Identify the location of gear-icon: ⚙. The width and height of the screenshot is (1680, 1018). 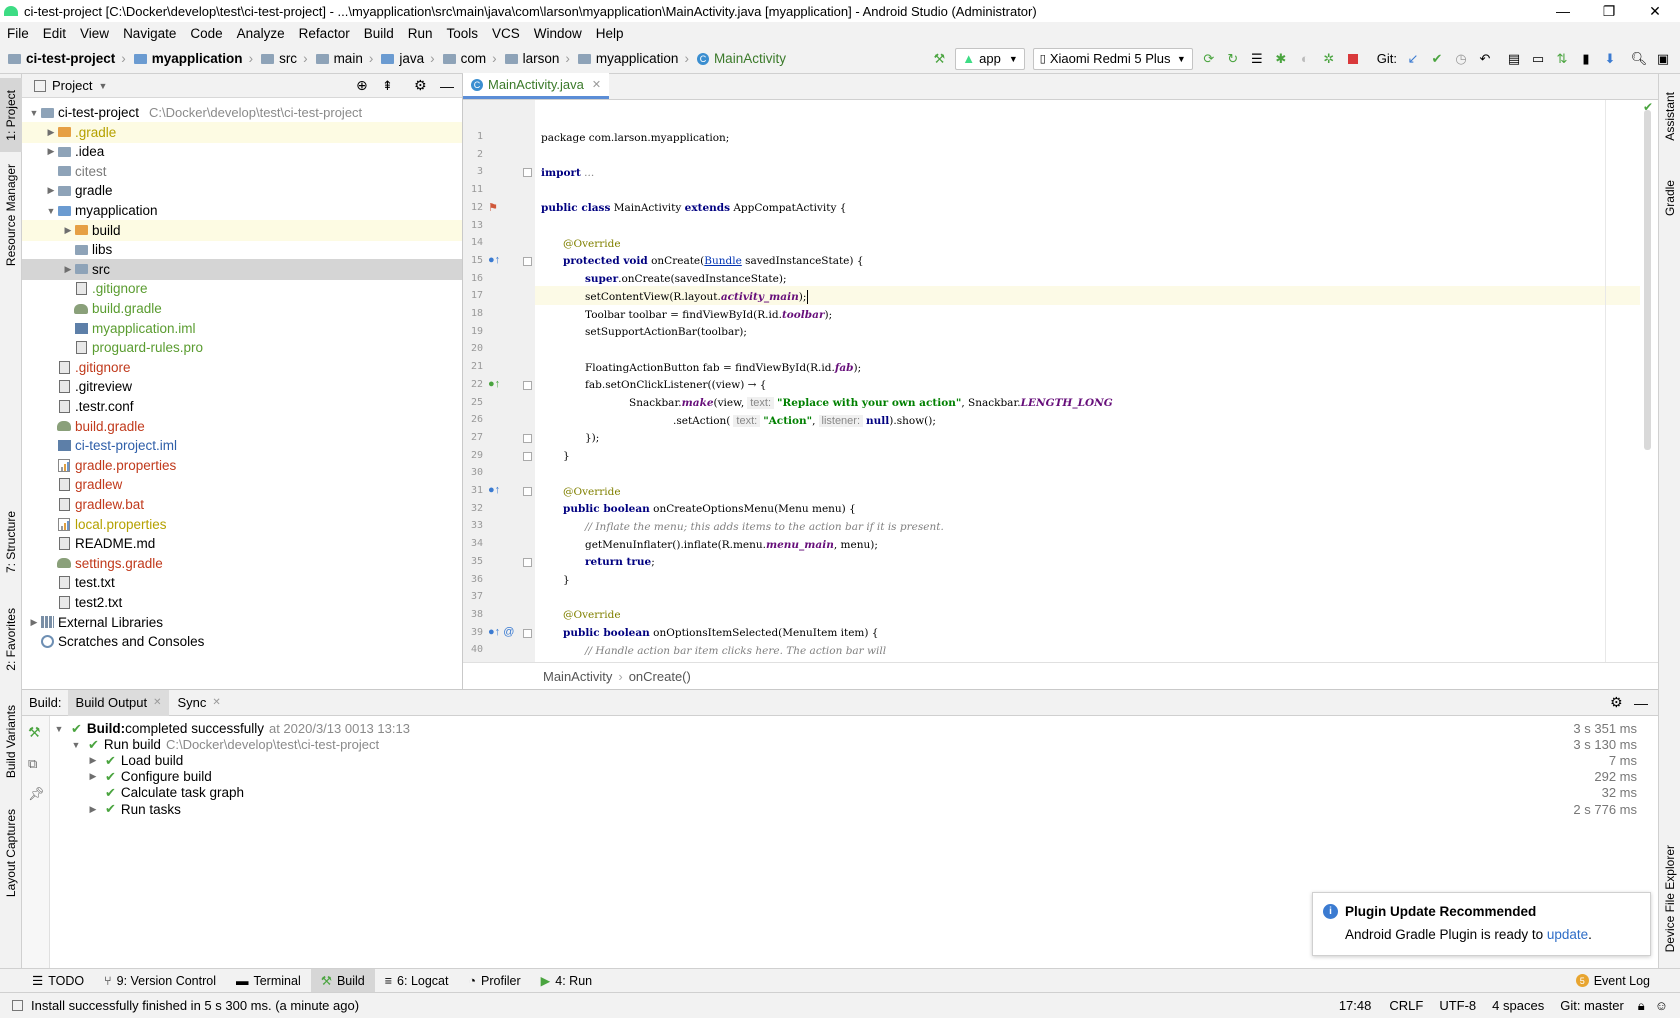
(420, 85).